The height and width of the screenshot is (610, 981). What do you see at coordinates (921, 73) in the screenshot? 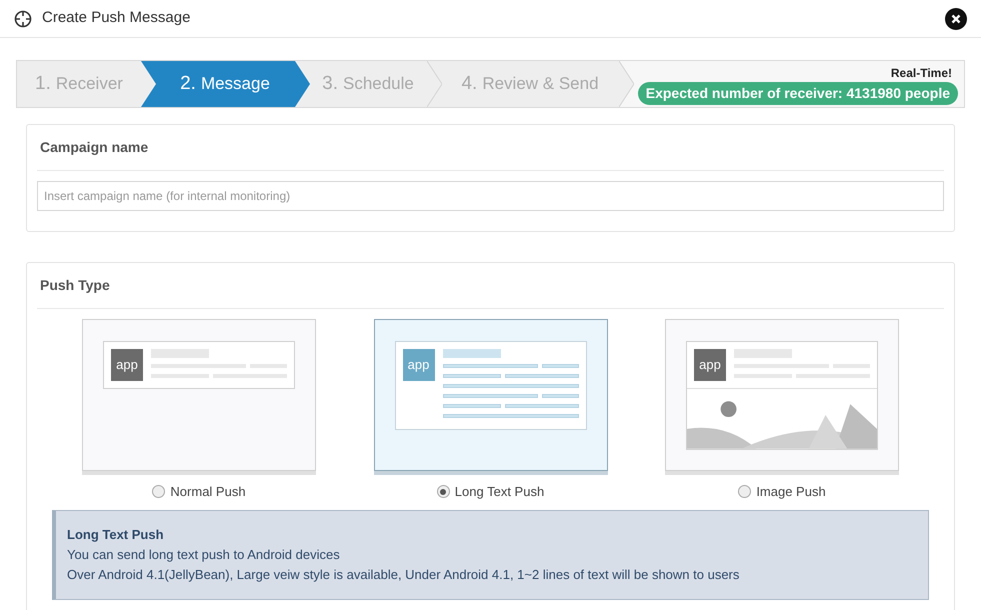
I see `realtime-label: Real-Time!` at bounding box center [921, 73].